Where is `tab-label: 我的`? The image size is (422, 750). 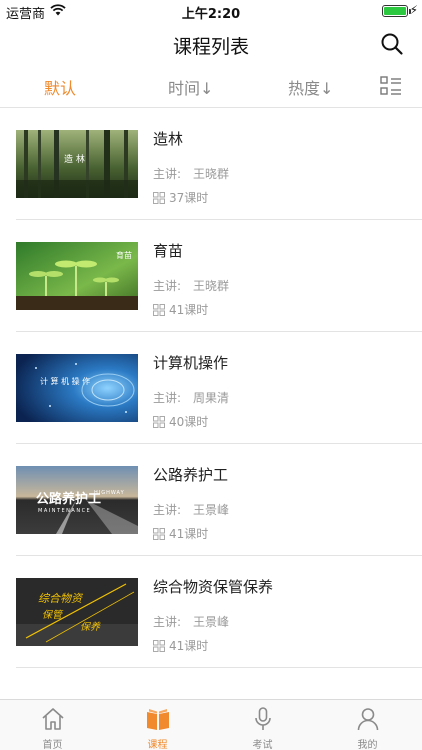 tab-label: 我的 is located at coordinates (367, 745).